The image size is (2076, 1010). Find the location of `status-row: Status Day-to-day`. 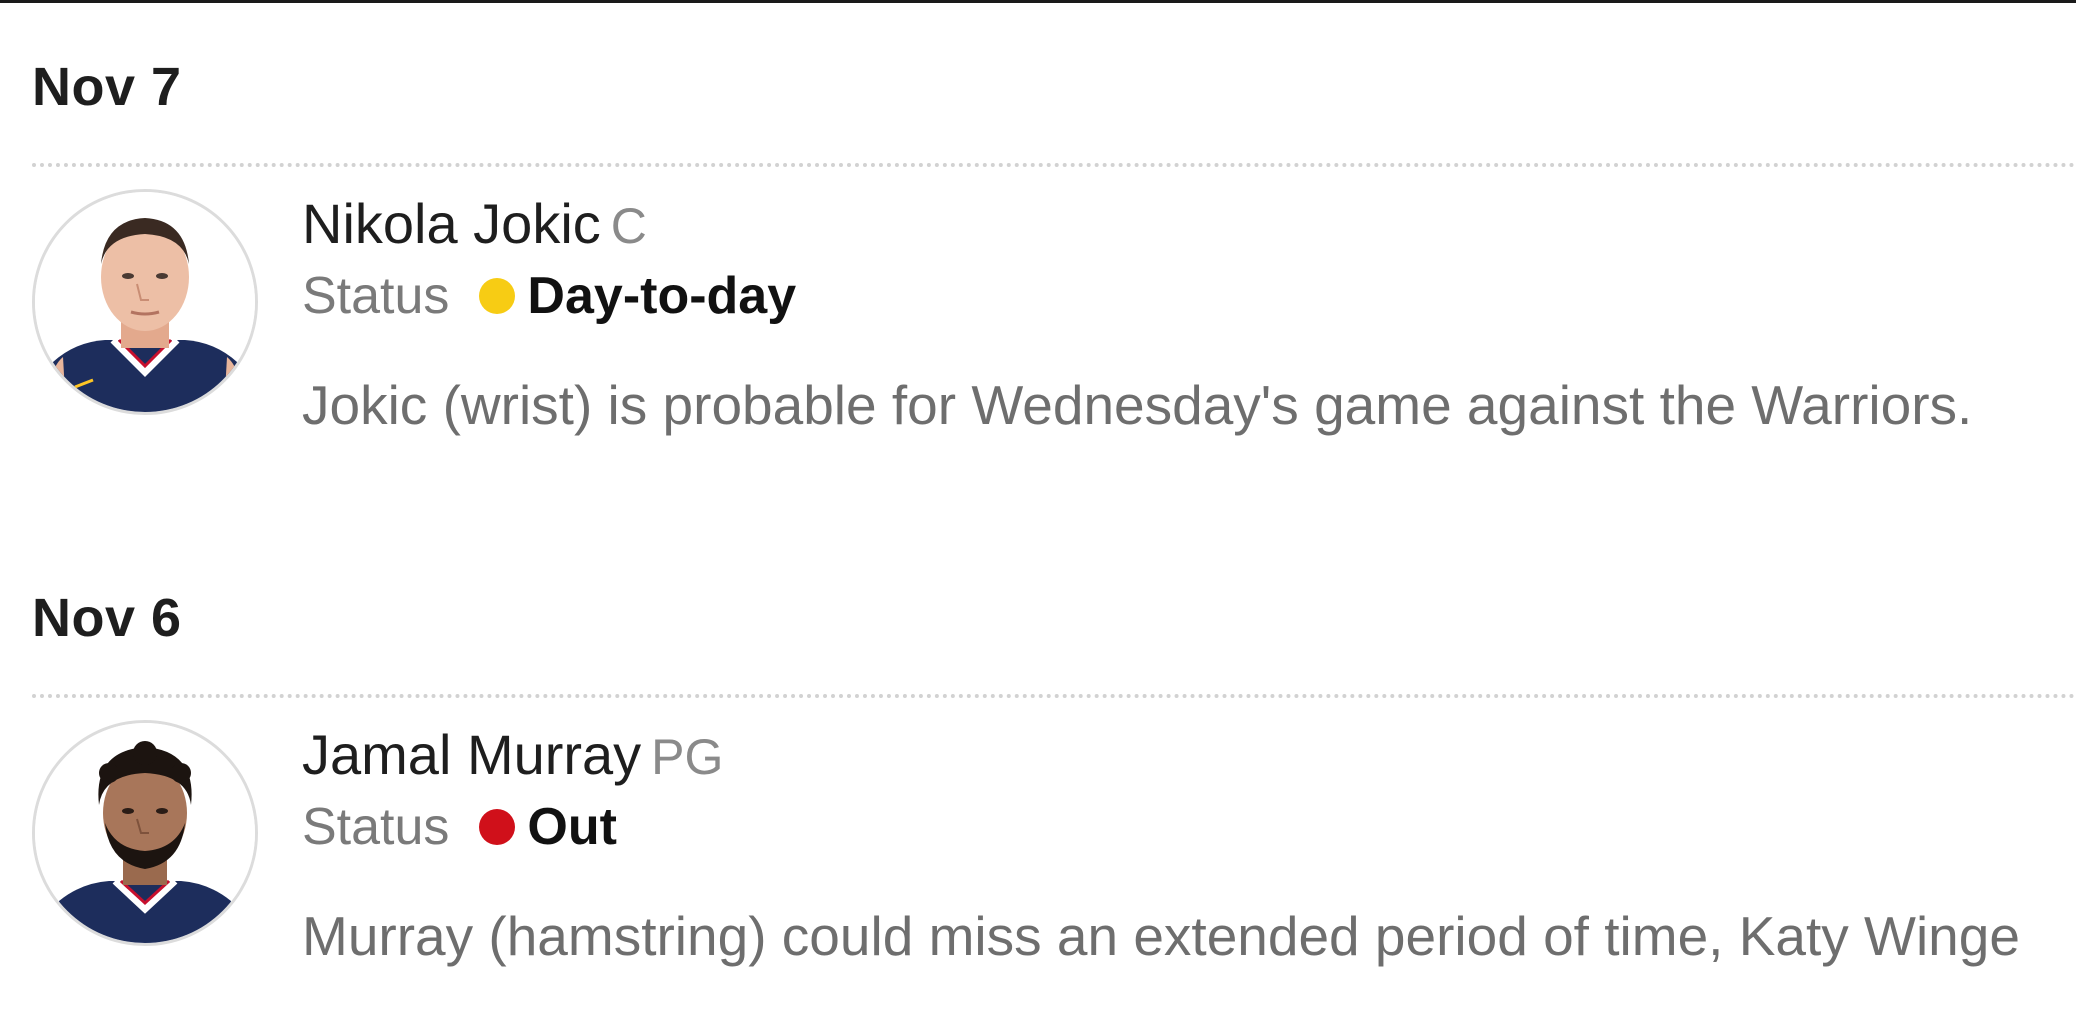

status-row: Status Day-to-day is located at coordinates (549, 296).